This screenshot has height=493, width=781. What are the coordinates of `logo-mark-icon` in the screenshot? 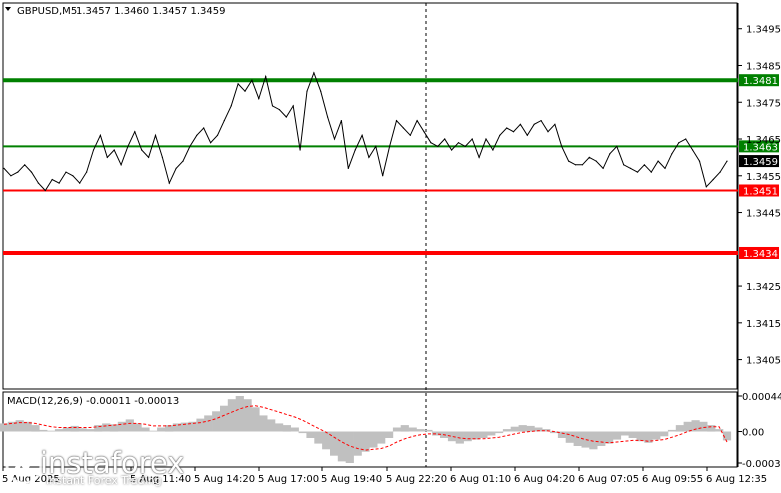 It's located at (24, 466).